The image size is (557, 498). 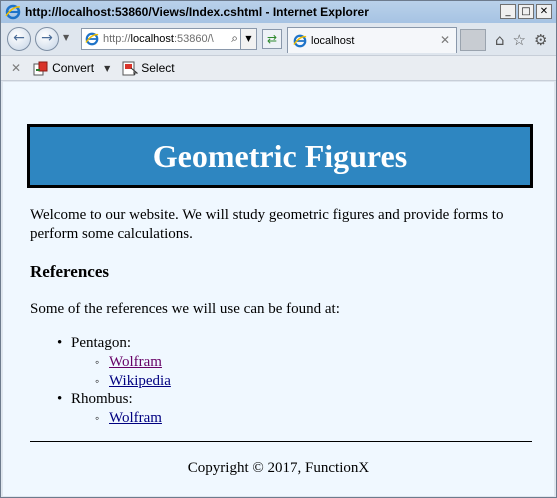 What do you see at coordinates (500, 40) in the screenshot?
I see `home-icon: ⌂` at bounding box center [500, 40].